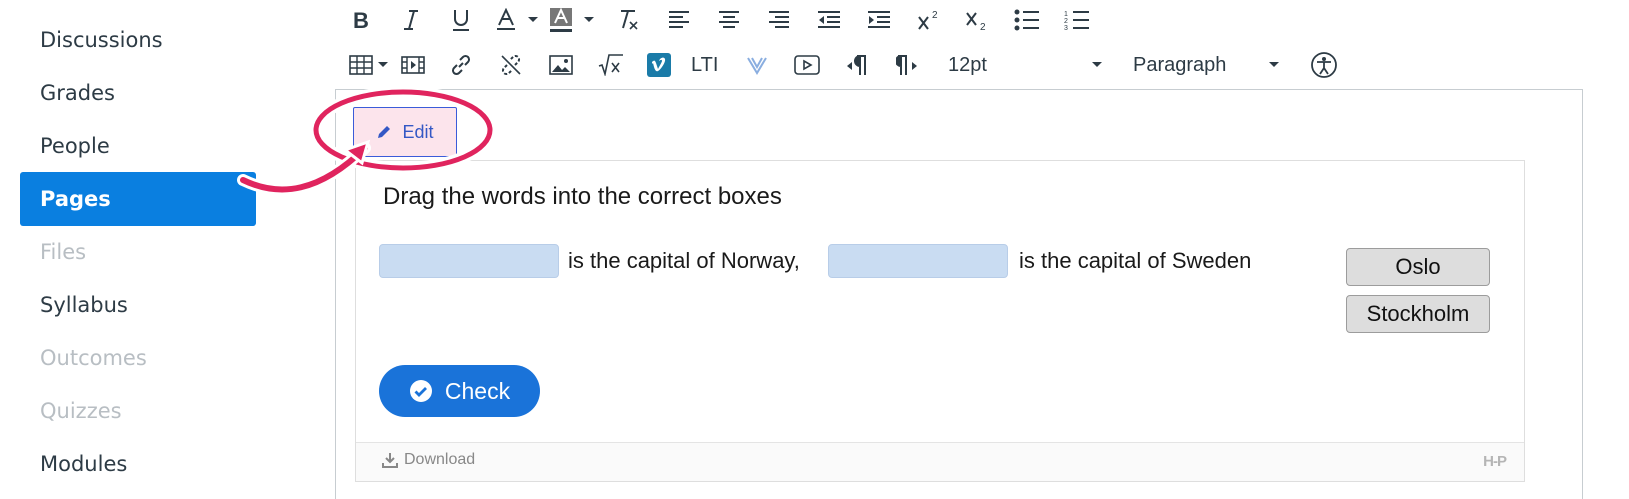 Image resolution: width=1629 pixels, height=499 pixels. Describe the element at coordinates (411, 20) in the screenshot. I see `italic-icon` at that location.